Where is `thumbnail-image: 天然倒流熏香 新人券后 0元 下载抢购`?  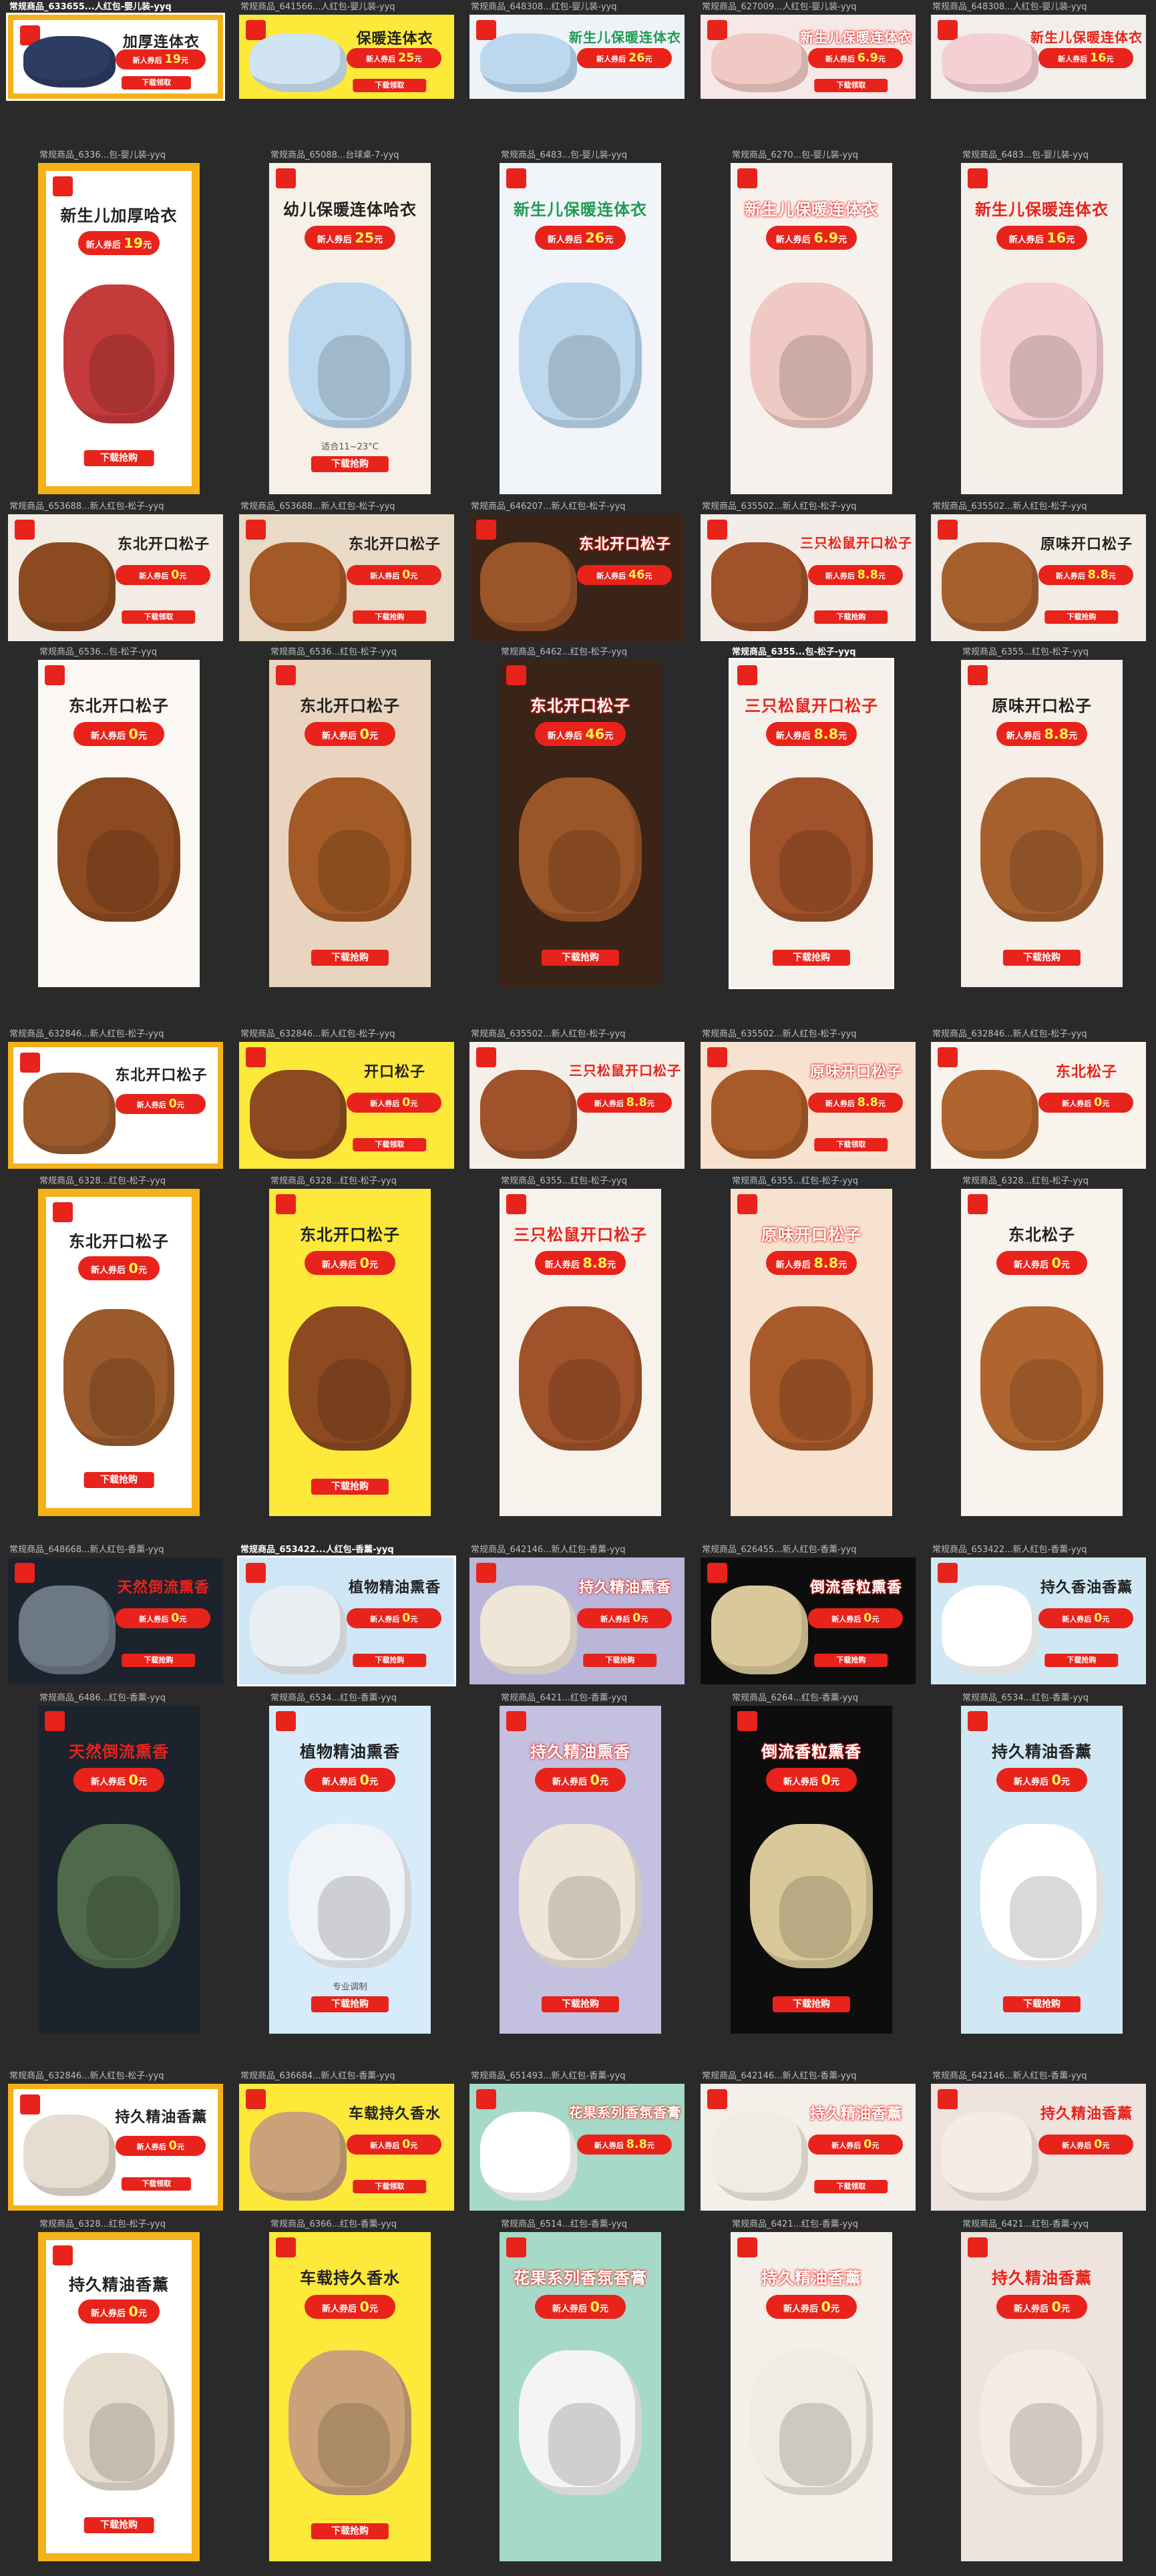
thumbnail-image: 天然倒流熏香 新人券后 0元 下载抢购 is located at coordinates (115, 1620).